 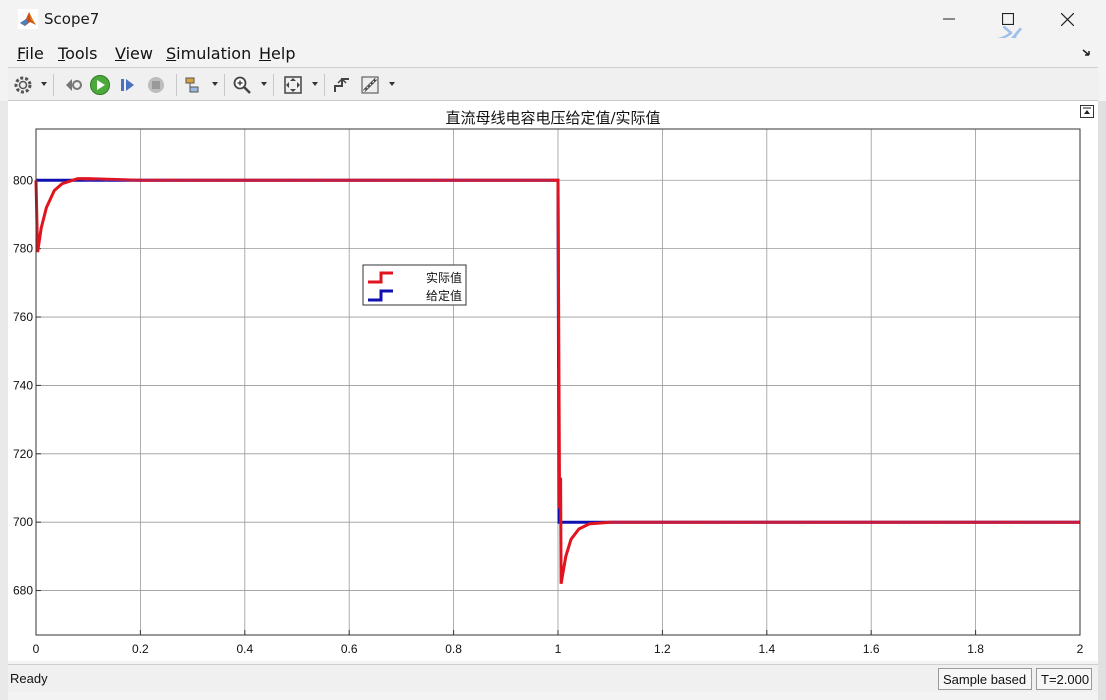 I want to click on matlab-logo-icon, so click(x=28, y=19).